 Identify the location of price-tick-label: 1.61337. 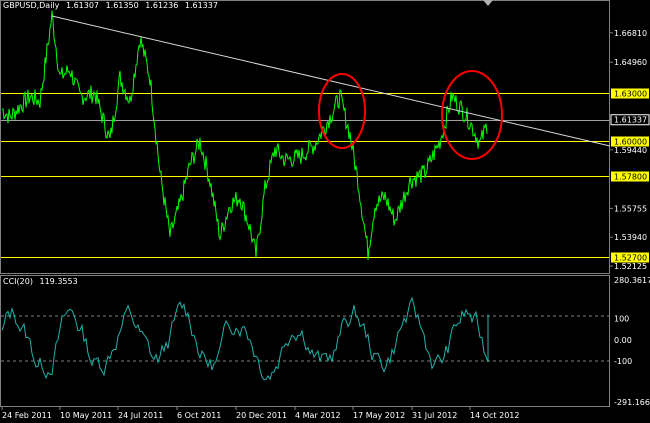
(630, 120).